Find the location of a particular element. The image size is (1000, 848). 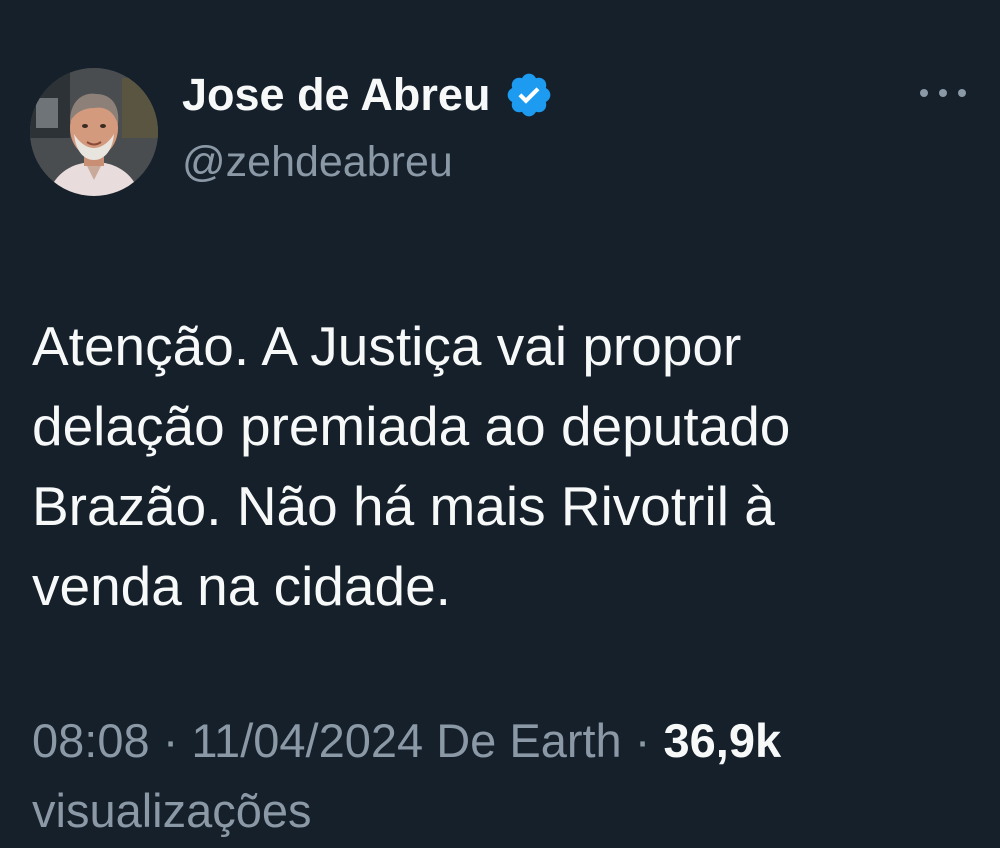

tweet-text-line: Atenção. A Justiça vai propor is located at coordinates (387, 346).